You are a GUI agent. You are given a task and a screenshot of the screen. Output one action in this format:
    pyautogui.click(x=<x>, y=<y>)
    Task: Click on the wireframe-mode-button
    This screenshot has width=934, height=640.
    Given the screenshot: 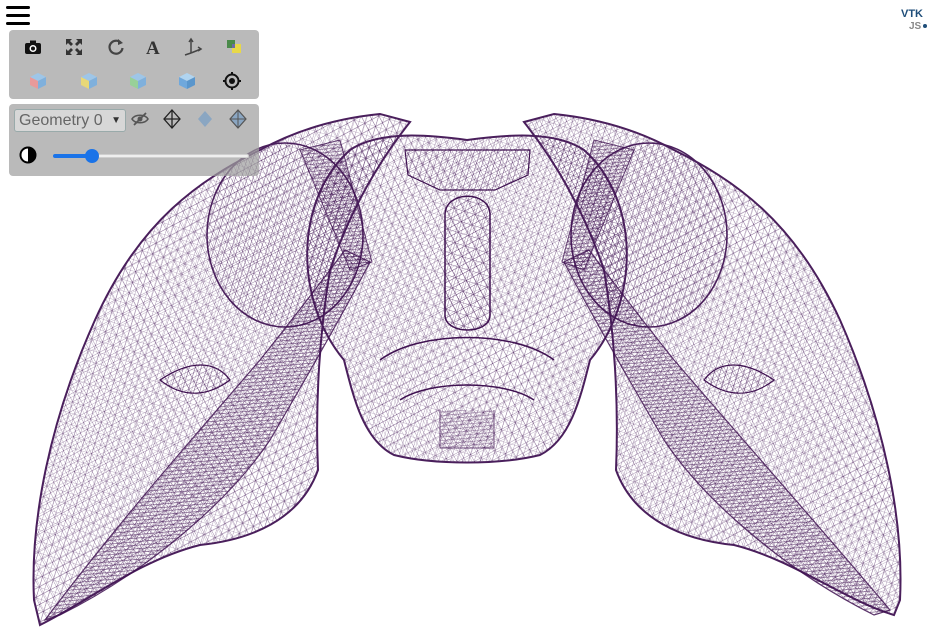 What is the action you would take?
    pyautogui.click(x=172, y=119)
    